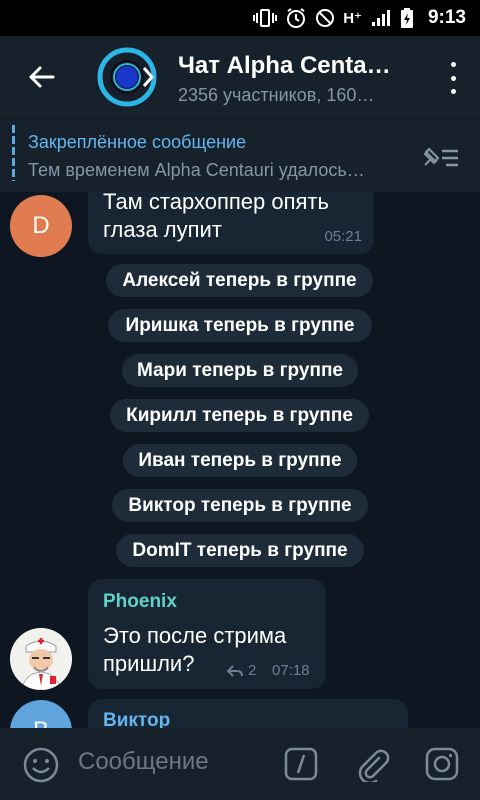 The width and height of the screenshot is (480, 800). What do you see at coordinates (407, 18) in the screenshot?
I see `battery-charging-icon` at bounding box center [407, 18].